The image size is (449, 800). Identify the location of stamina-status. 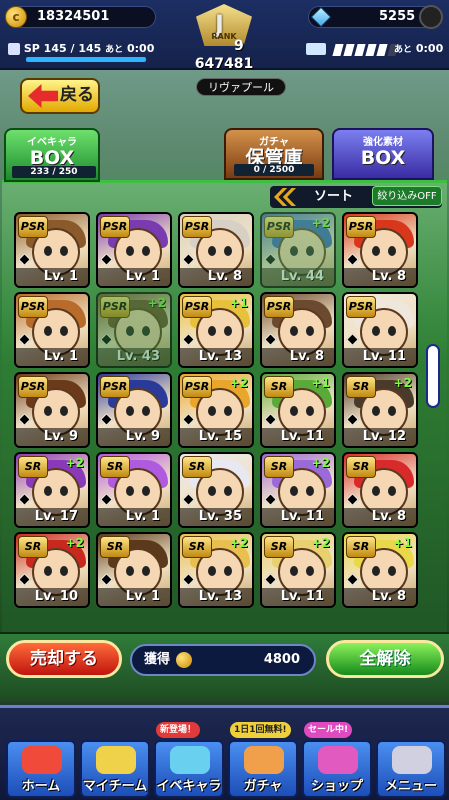
(316, 48).